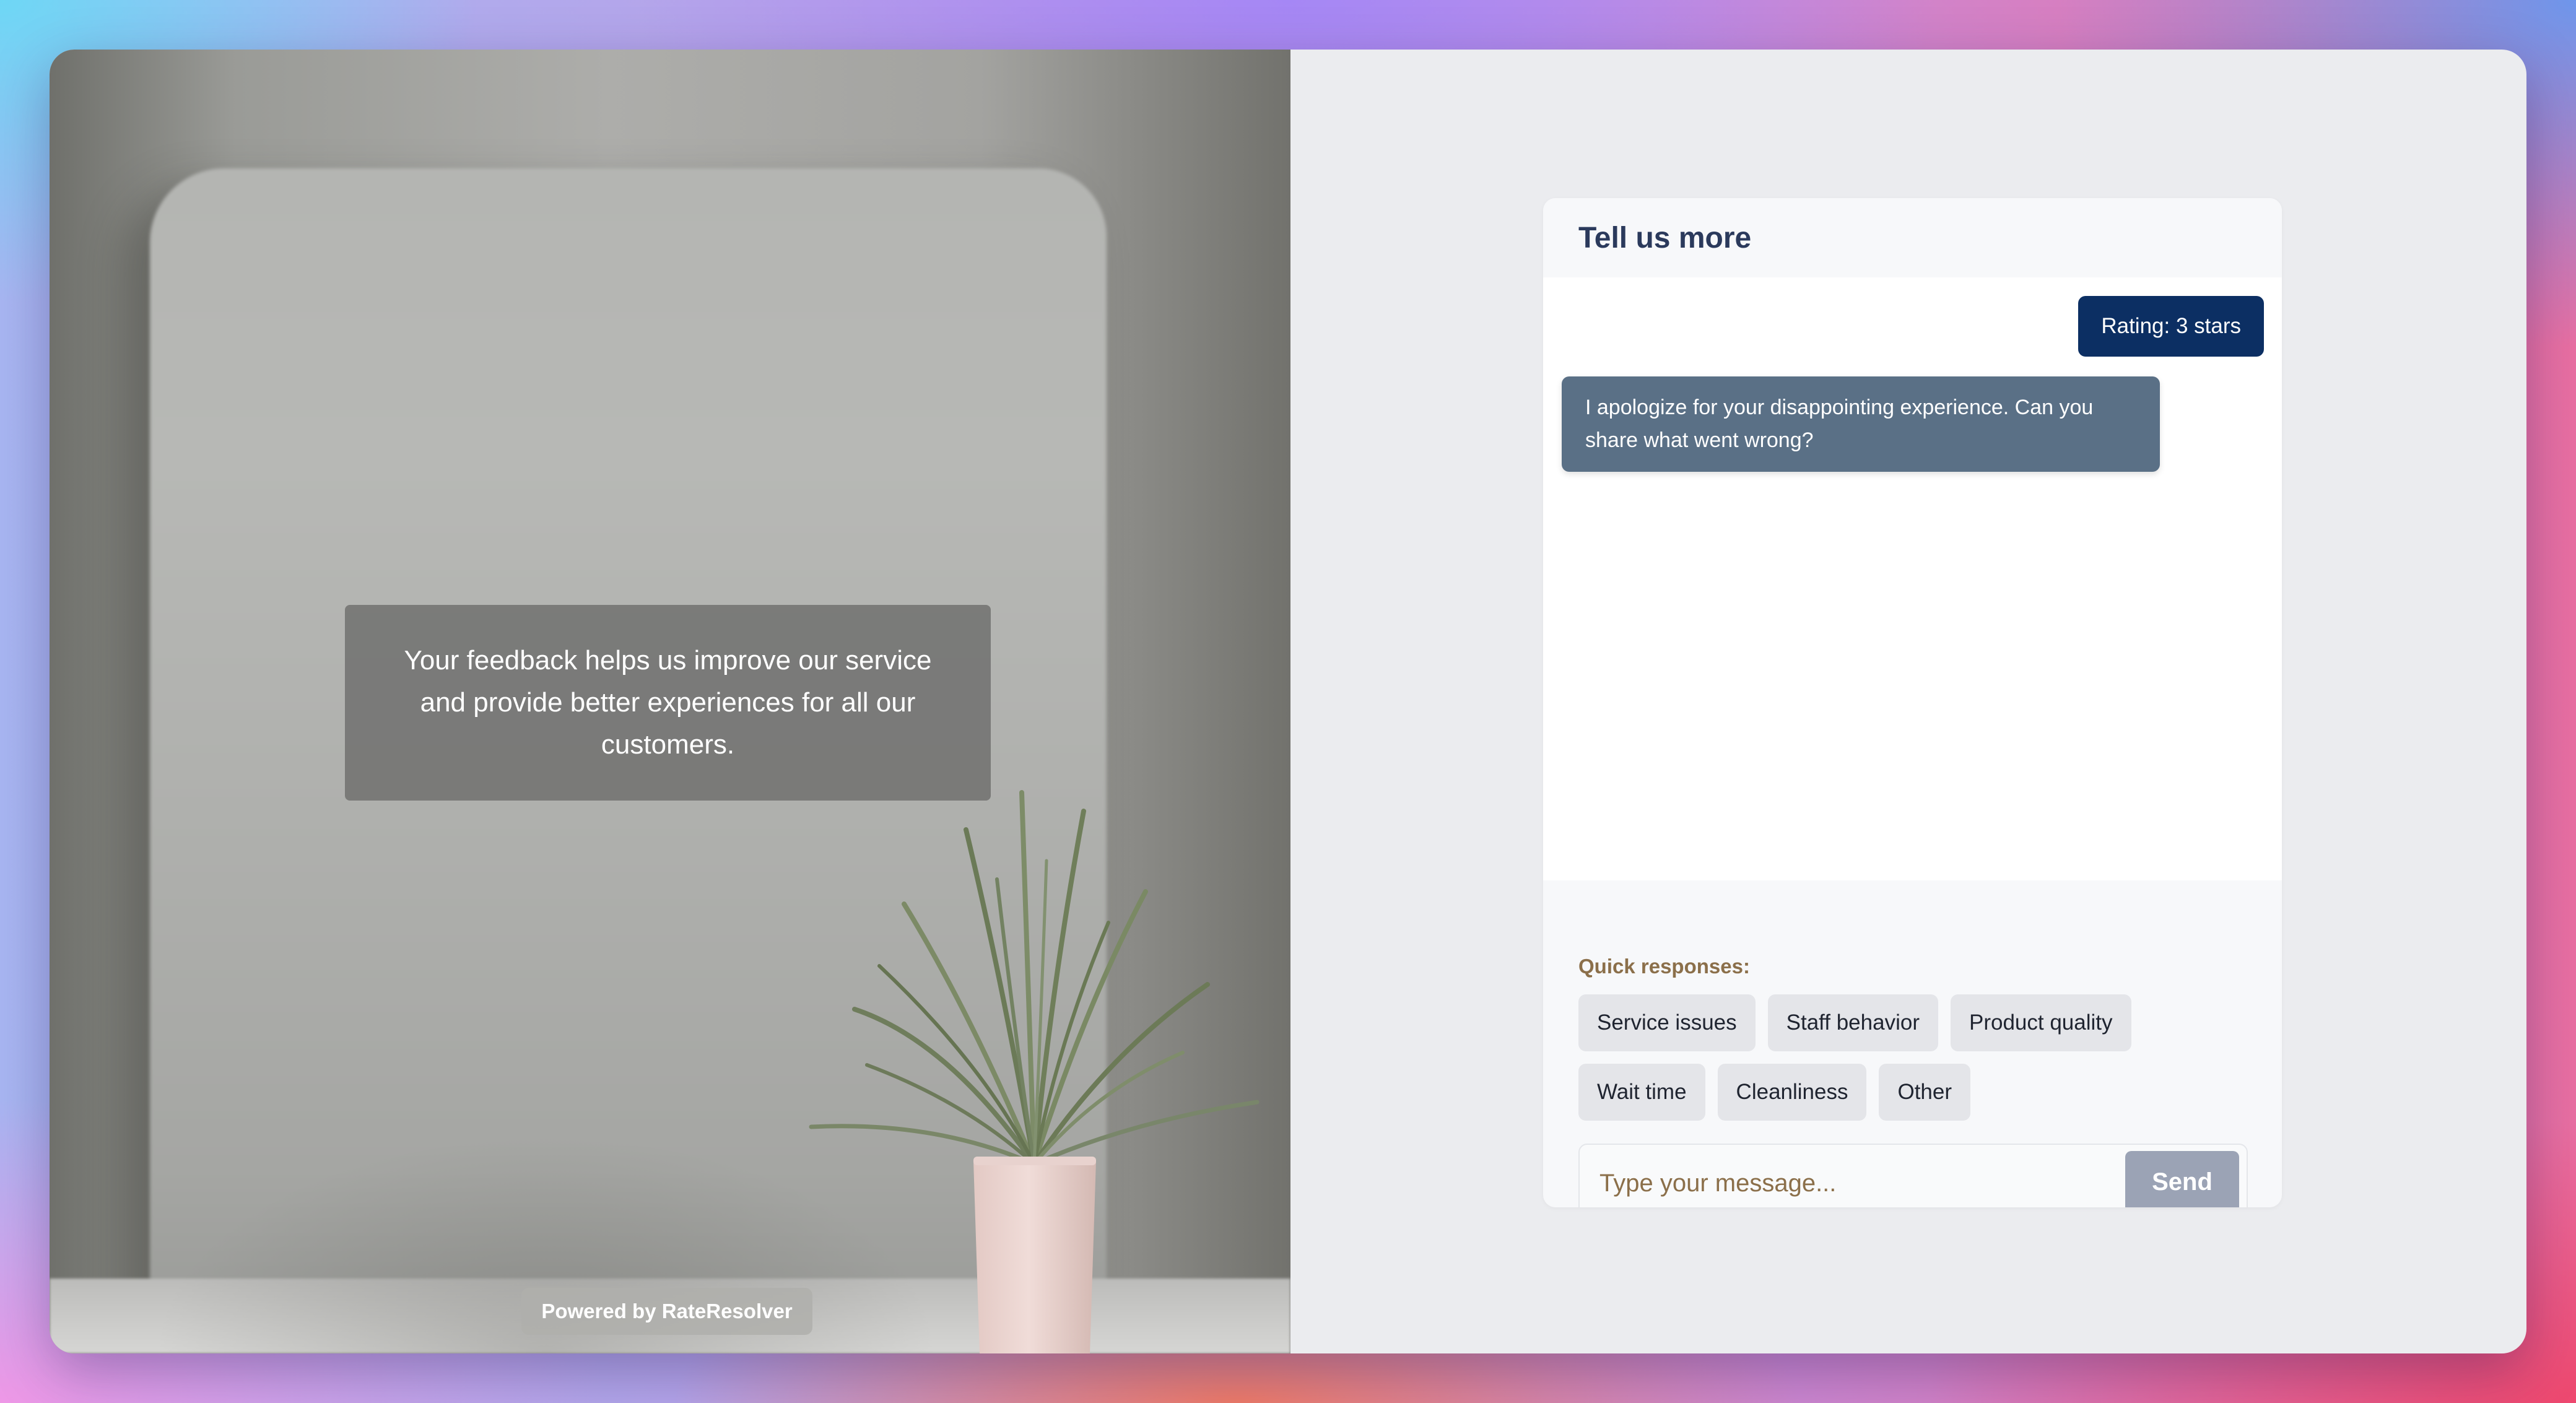 The height and width of the screenshot is (1403, 2576). Describe the element at coordinates (1912, 237) in the screenshot. I see `chat-header: Tell us more` at that location.